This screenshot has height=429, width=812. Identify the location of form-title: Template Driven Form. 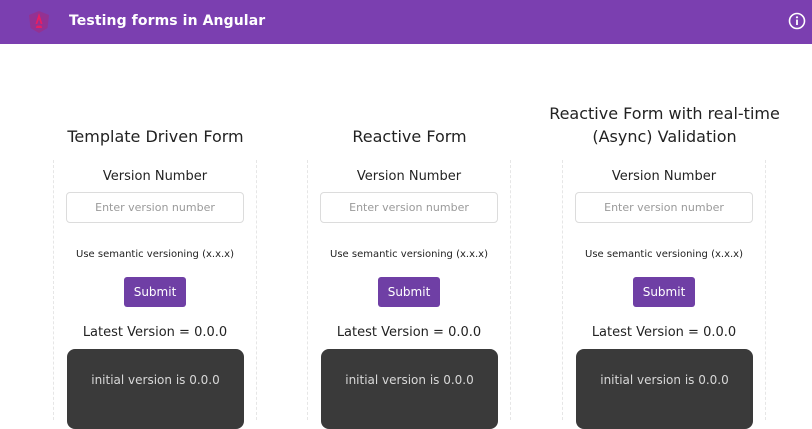
(155, 136).